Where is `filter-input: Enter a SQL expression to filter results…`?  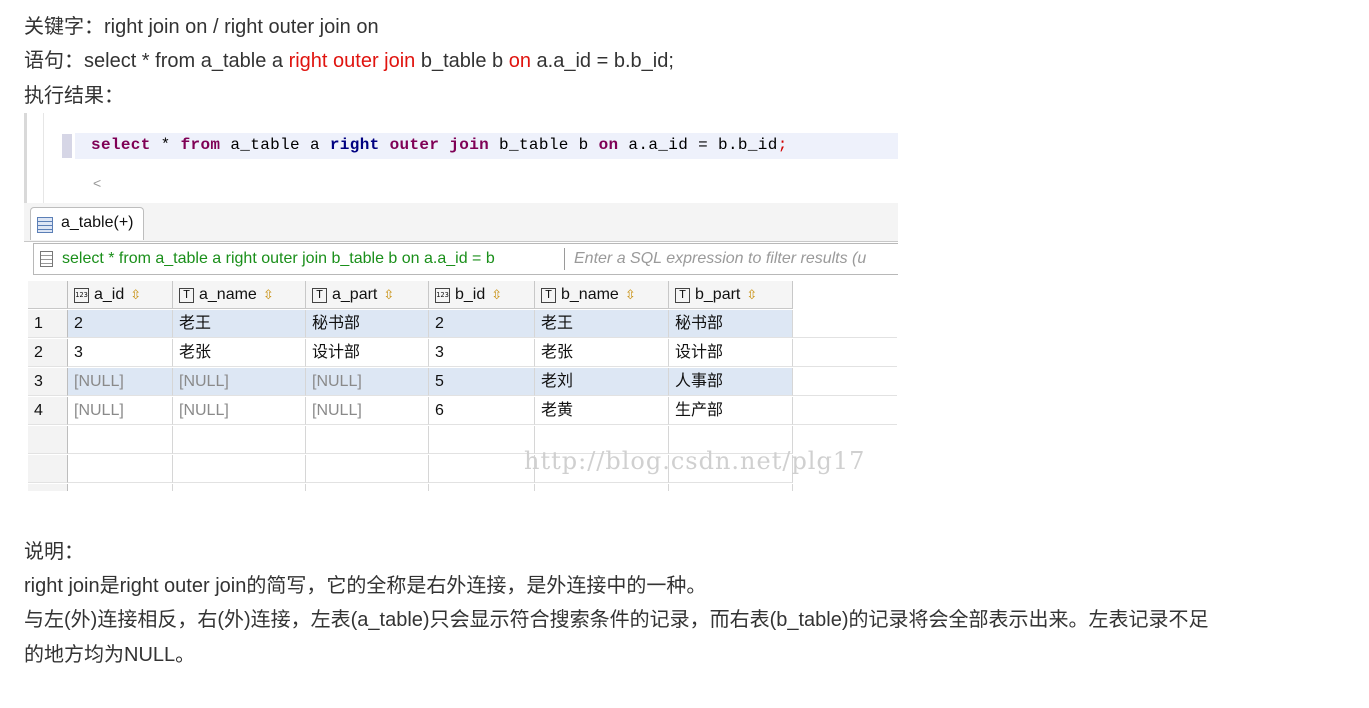
filter-input: Enter a SQL expression to filter results… is located at coordinates (720, 259).